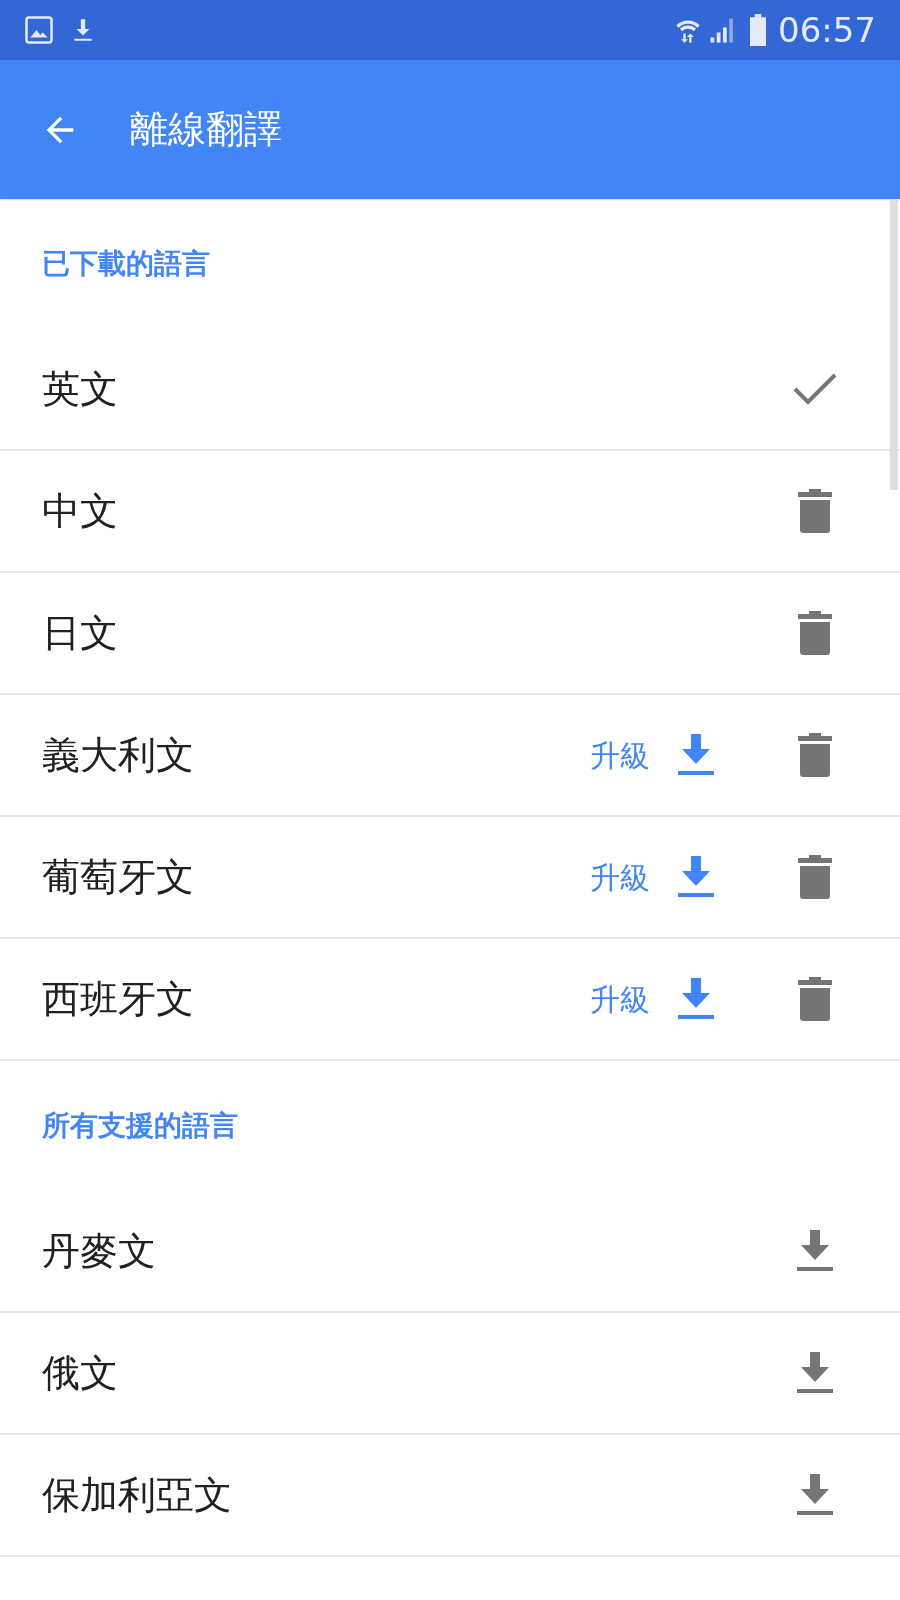 The width and height of the screenshot is (900, 1600). I want to click on app-bar-title: 離線翻譯, so click(206, 129).